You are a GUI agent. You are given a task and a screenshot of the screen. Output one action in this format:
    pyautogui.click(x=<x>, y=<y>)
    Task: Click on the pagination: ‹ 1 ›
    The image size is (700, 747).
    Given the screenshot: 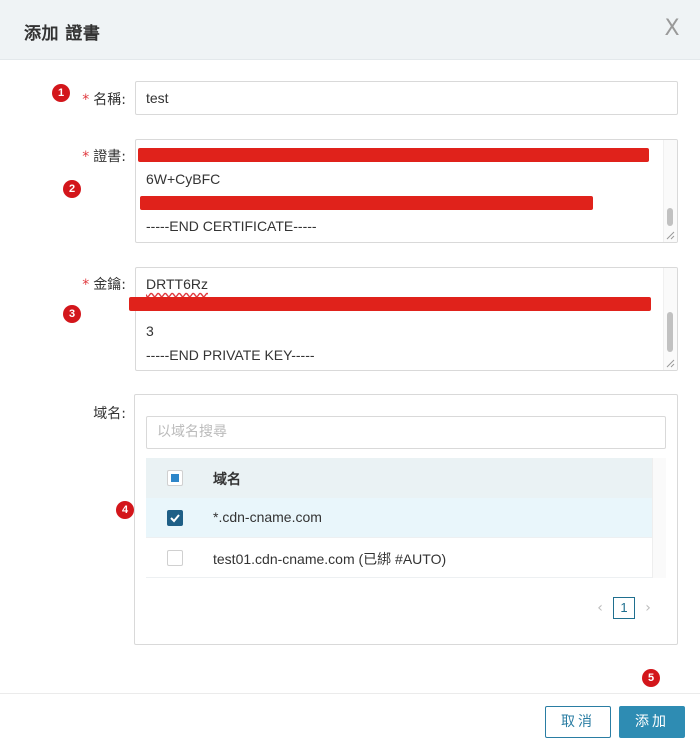 What is the action you would take?
    pyautogui.click(x=626, y=608)
    